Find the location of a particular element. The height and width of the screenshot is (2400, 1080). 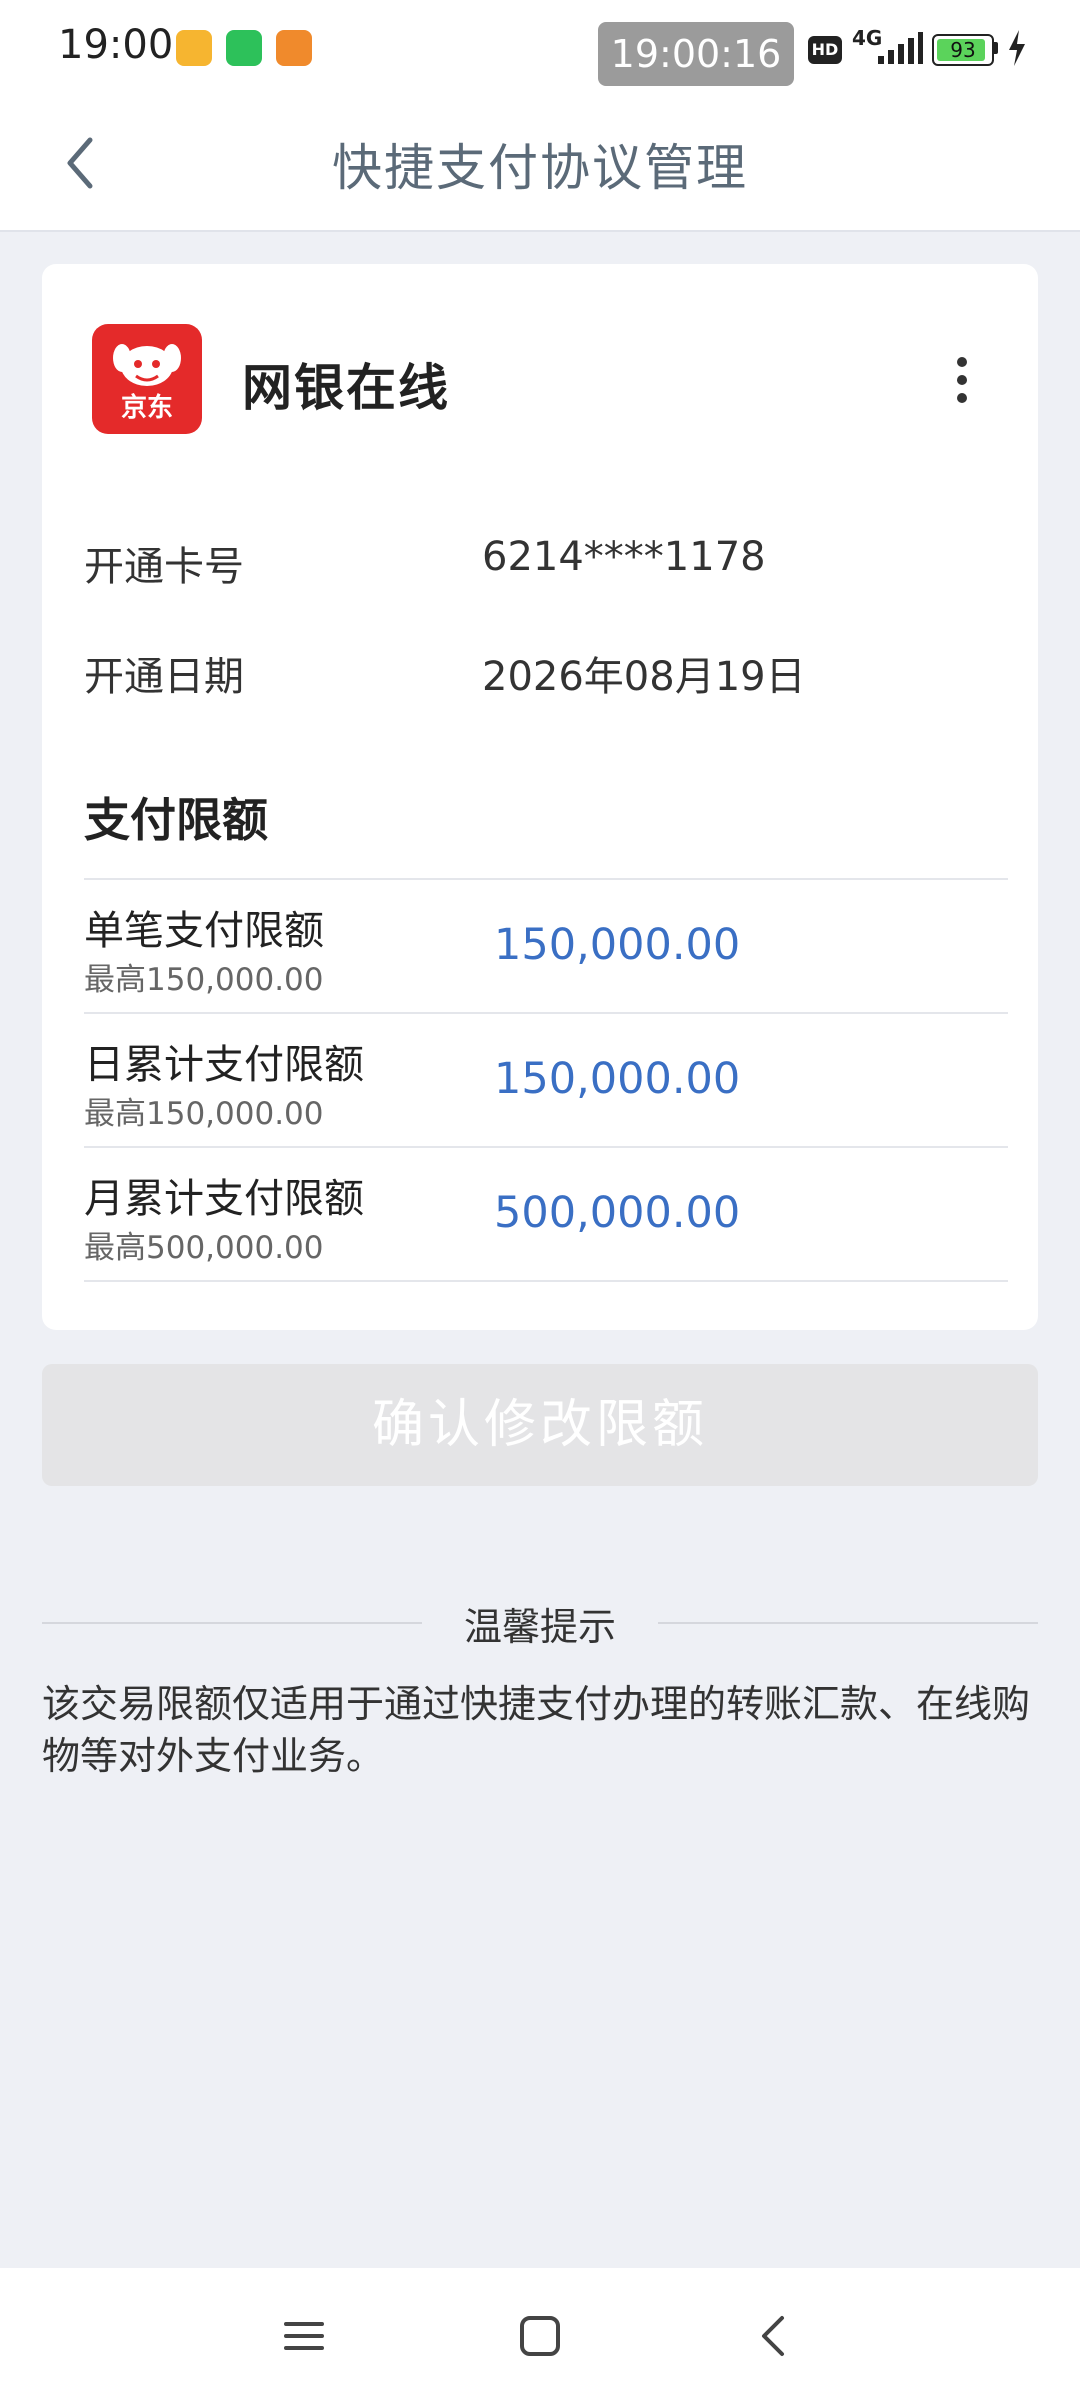

confirm-limit-button: 确认修改限额 is located at coordinates (540, 1425).